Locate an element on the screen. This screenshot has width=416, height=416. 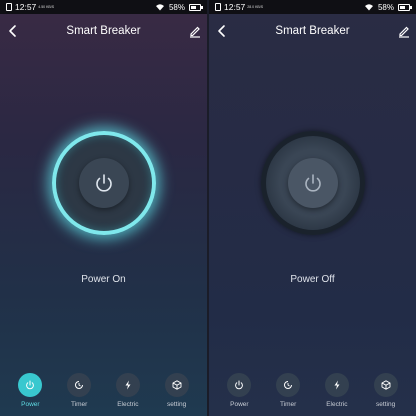
network-speed: 28.0 KB/S is located at coordinates (255, 7).